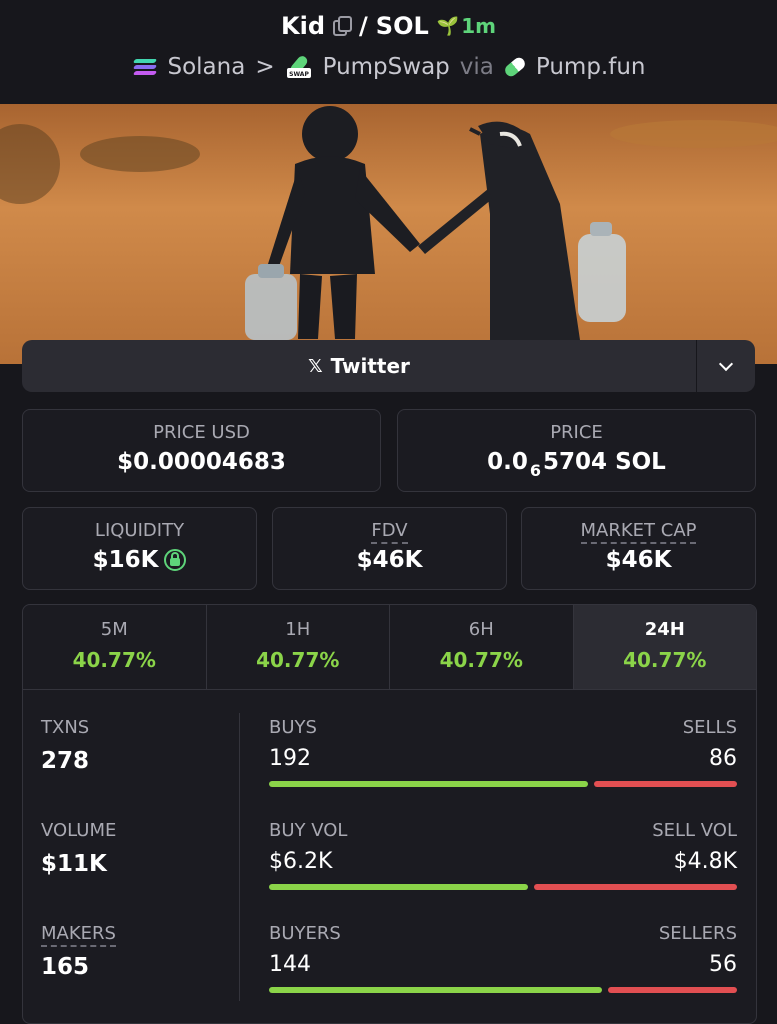  I want to click on sells-label: SELLS, so click(709, 727).